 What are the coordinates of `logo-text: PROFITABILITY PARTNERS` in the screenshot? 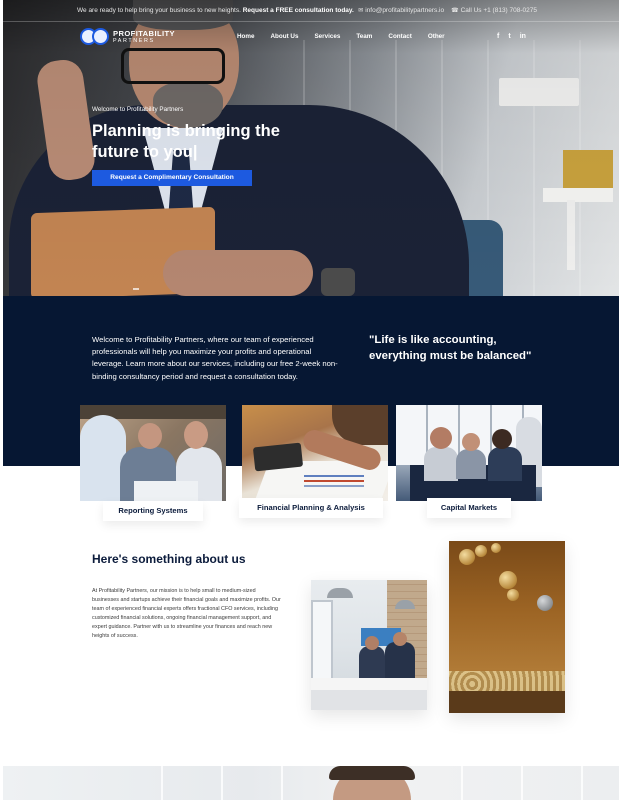 It's located at (144, 36).